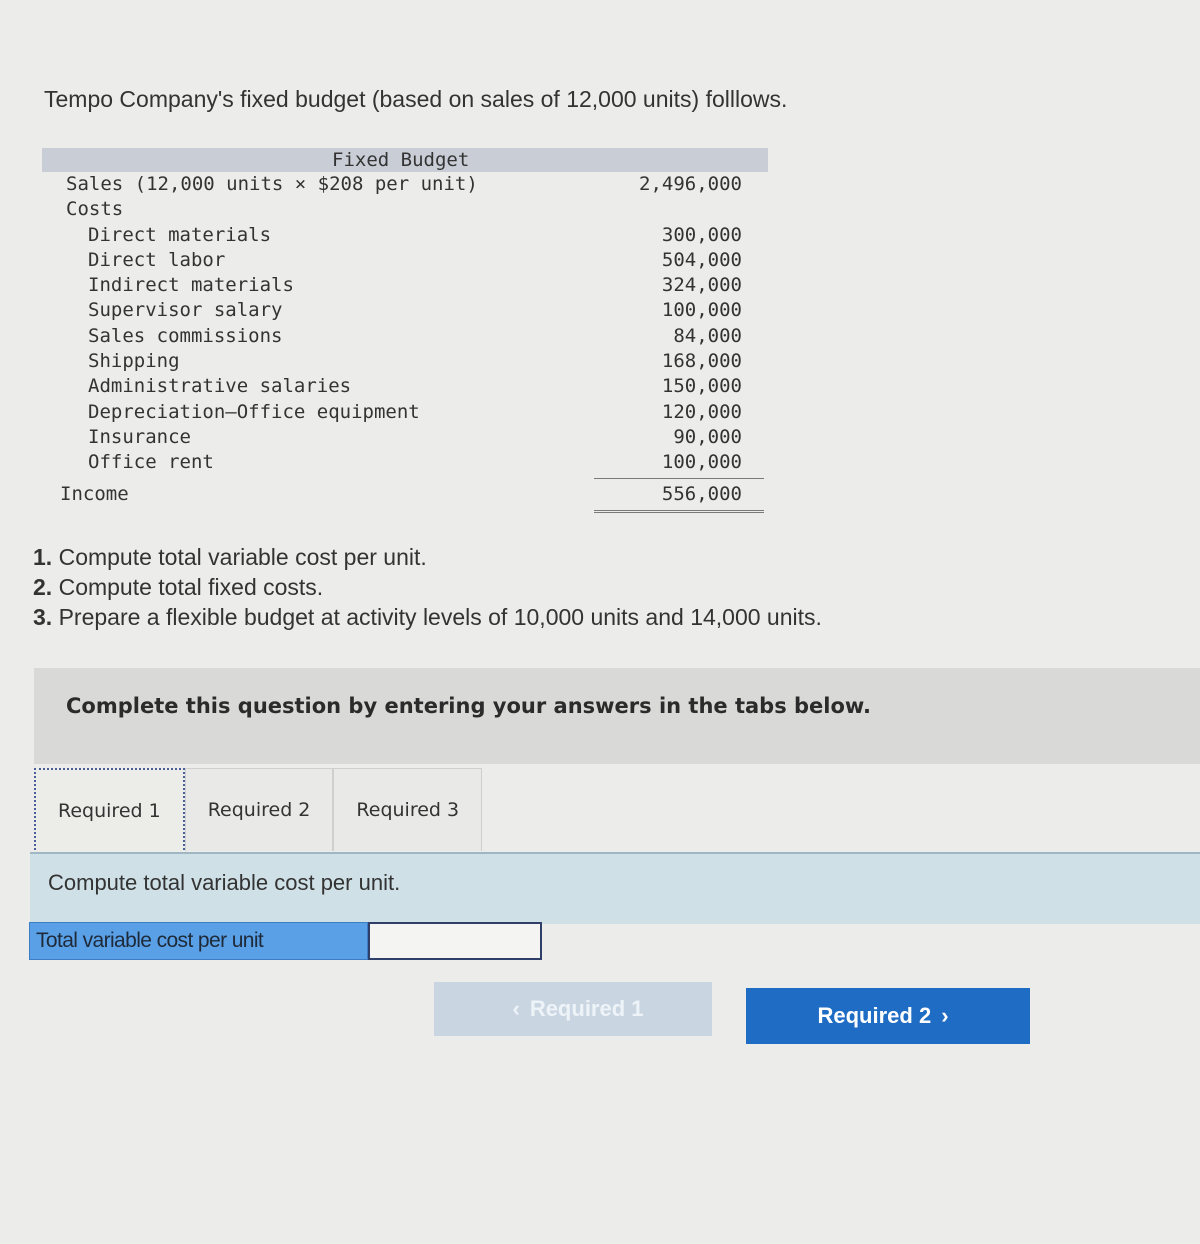 This screenshot has height=1244, width=1200. I want to click on cost-label: Insurance, so click(139, 436).